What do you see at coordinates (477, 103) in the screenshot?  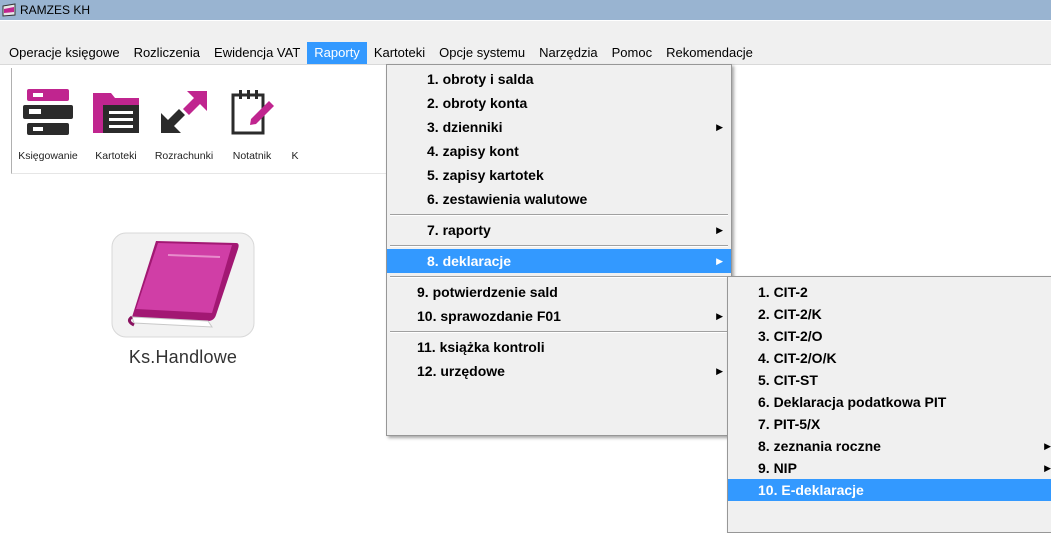 I see `menu-item-label: 2. obroty konta` at bounding box center [477, 103].